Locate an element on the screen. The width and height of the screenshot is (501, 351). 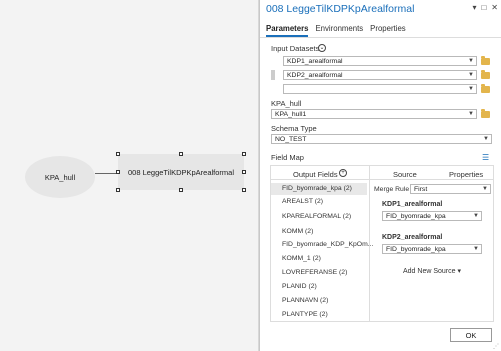
merge-rule-value: First is located at coordinates (421, 189).